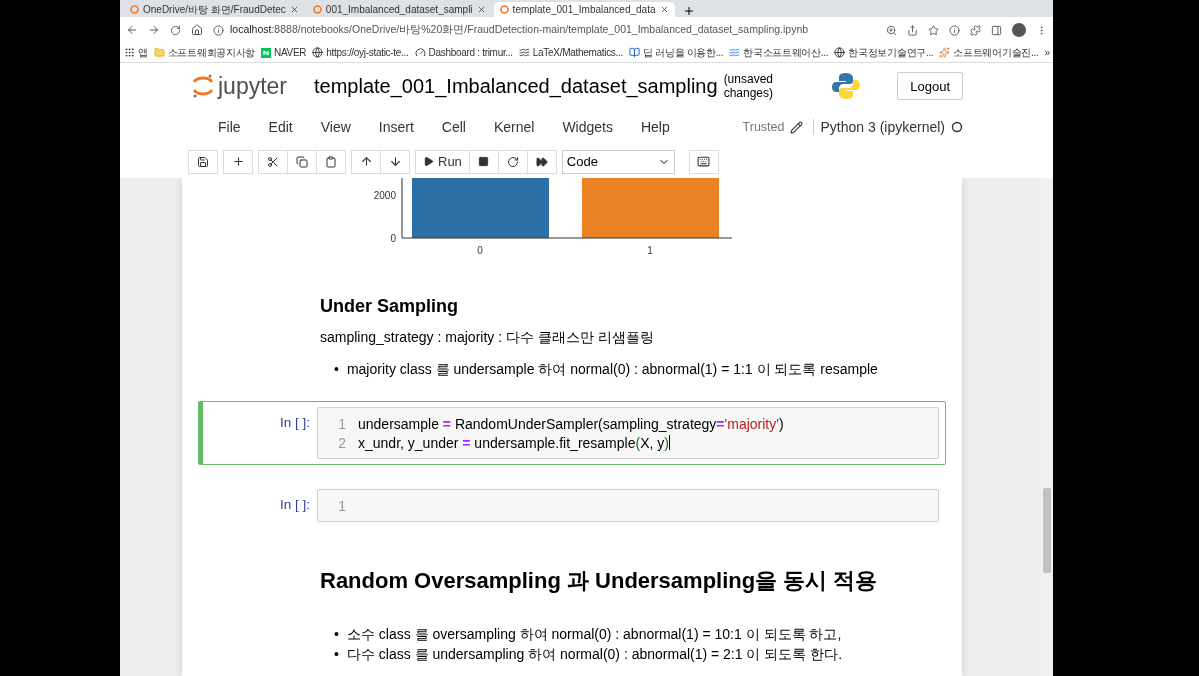 This screenshot has height=676, width=1199. I want to click on y-tick-label: 0, so click(393, 238).